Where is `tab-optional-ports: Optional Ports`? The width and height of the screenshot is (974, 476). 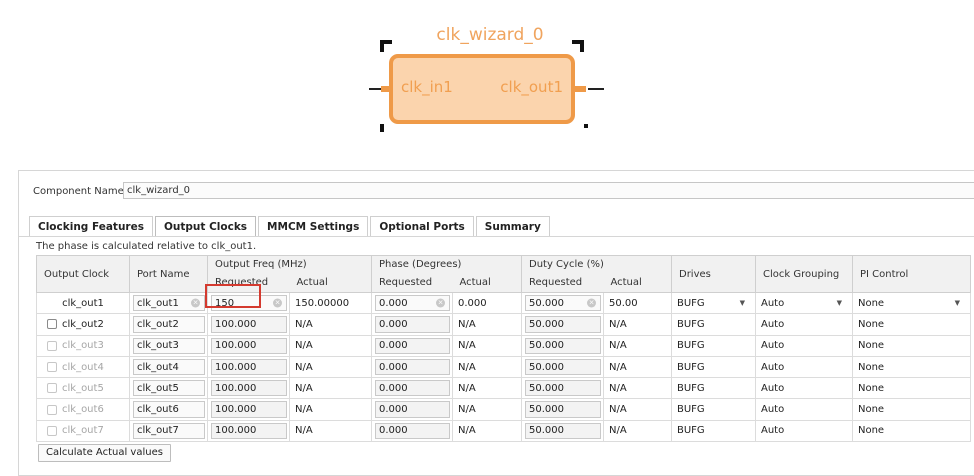 tab-optional-ports: Optional Ports is located at coordinates (422, 226).